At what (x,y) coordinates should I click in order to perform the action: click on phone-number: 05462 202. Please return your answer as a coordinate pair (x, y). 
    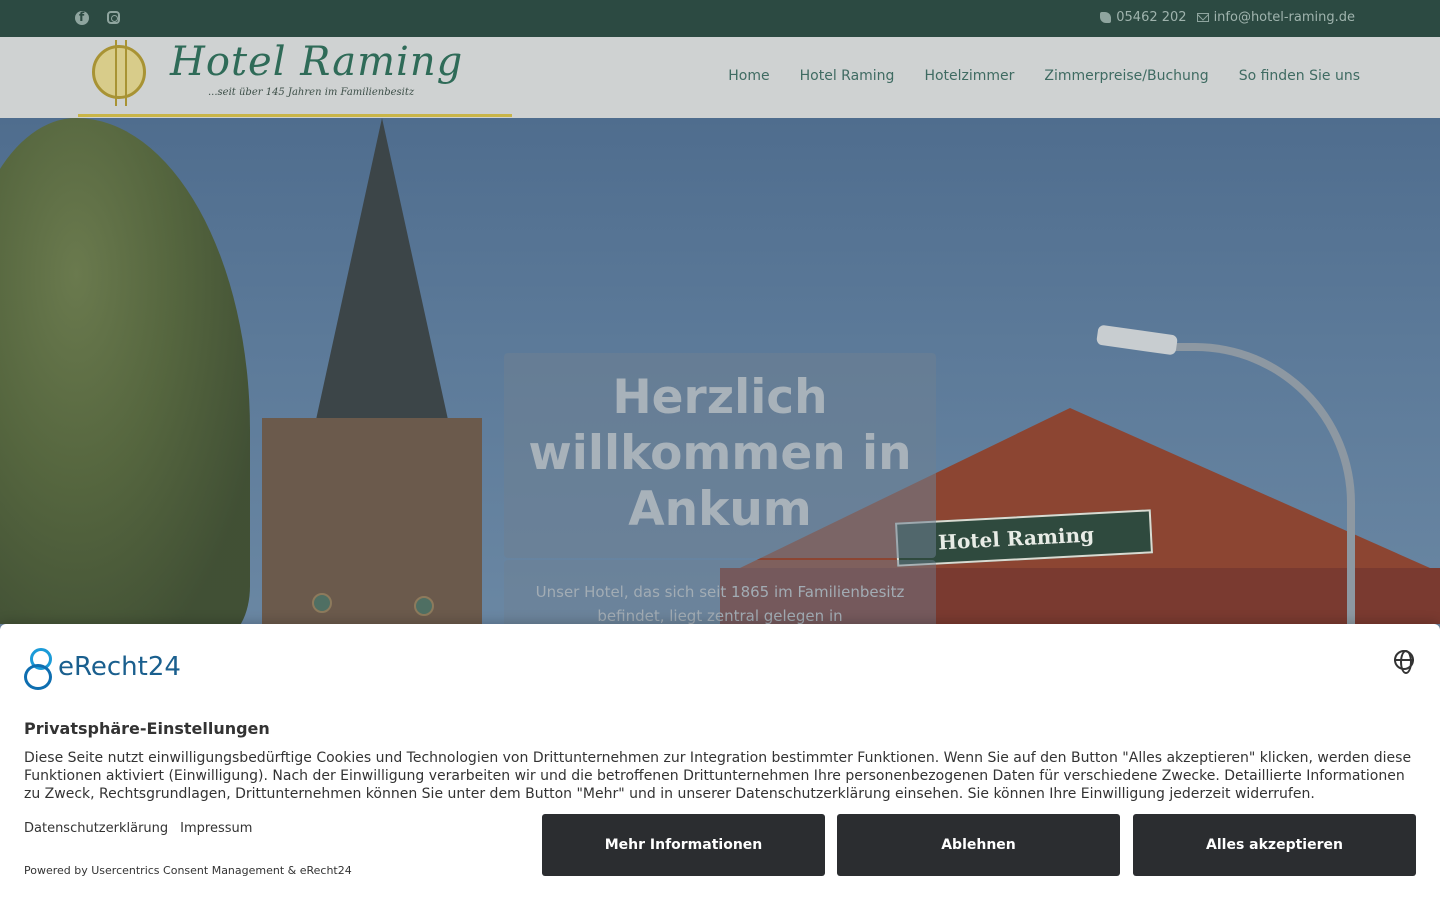
    Looking at the image, I should click on (1151, 17).